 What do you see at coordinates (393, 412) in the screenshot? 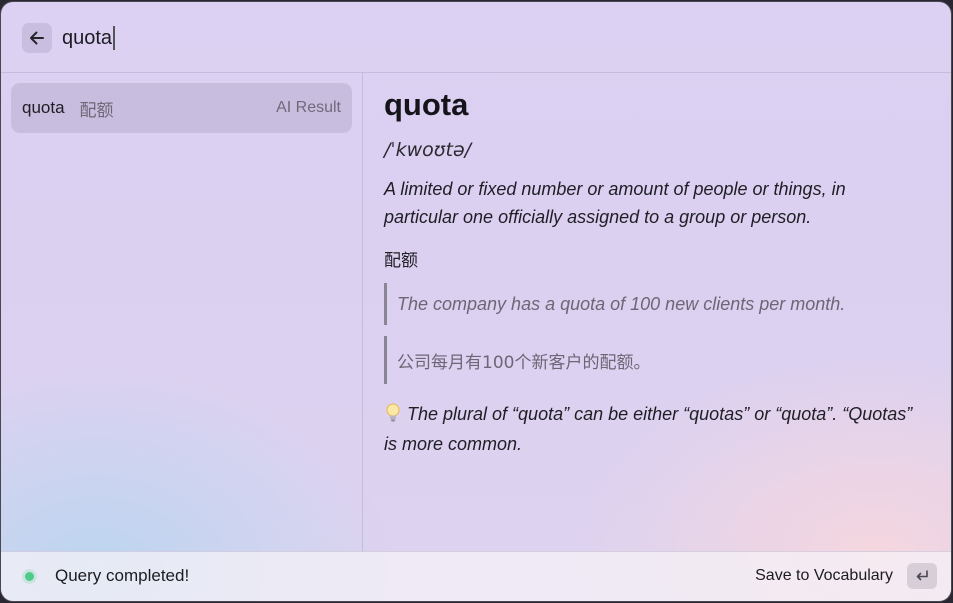
I see `lightbulb-icon` at bounding box center [393, 412].